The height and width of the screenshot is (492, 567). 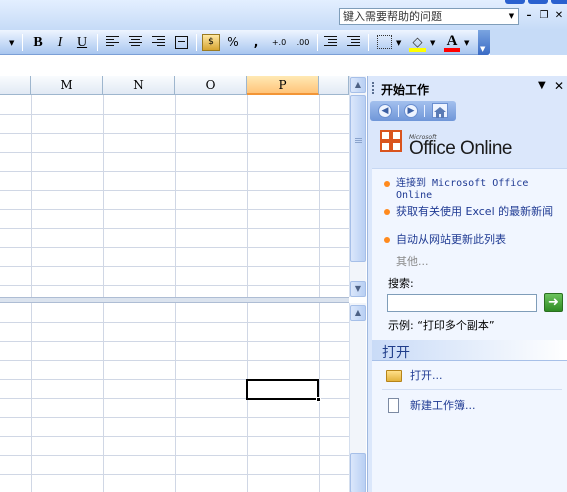 What do you see at coordinates (158, 42) in the screenshot?
I see `align-right-icon` at bounding box center [158, 42].